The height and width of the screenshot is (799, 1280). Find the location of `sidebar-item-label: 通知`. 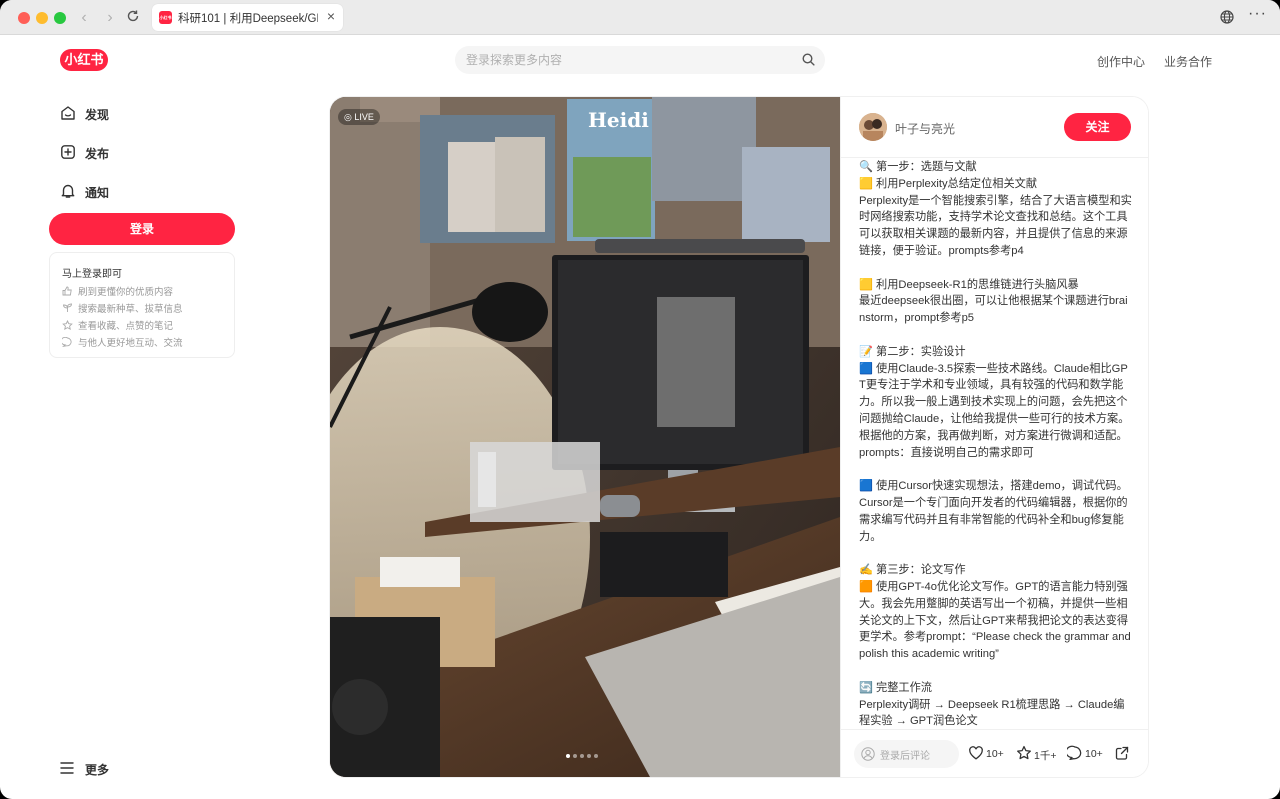

sidebar-item-label: 通知 is located at coordinates (97, 193).